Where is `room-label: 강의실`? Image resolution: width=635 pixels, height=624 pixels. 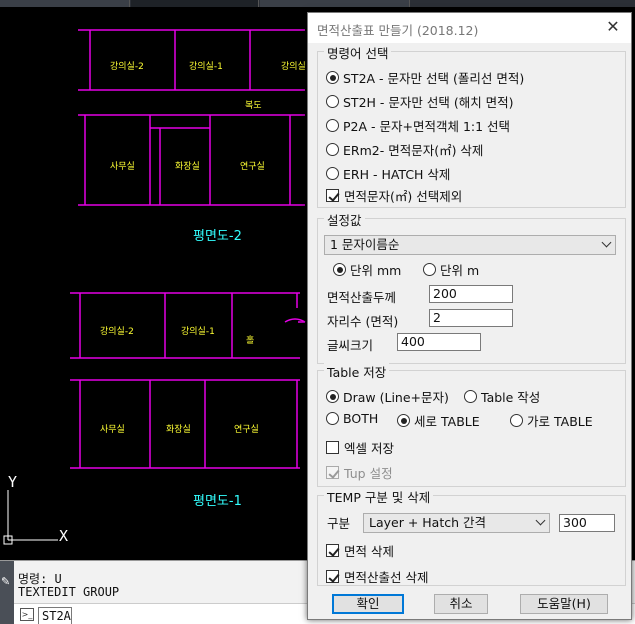 room-label: 강의실 is located at coordinates (293, 67).